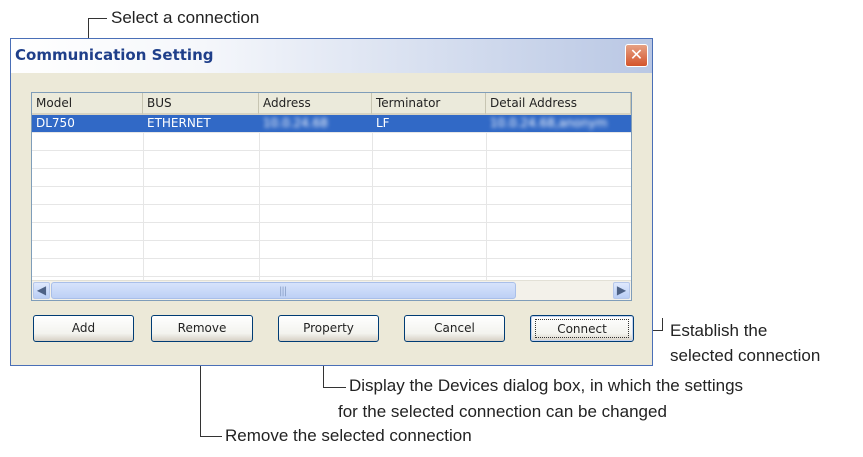 This screenshot has height=457, width=863. I want to click on select-connection-annotation: Select a connection, so click(185, 17).